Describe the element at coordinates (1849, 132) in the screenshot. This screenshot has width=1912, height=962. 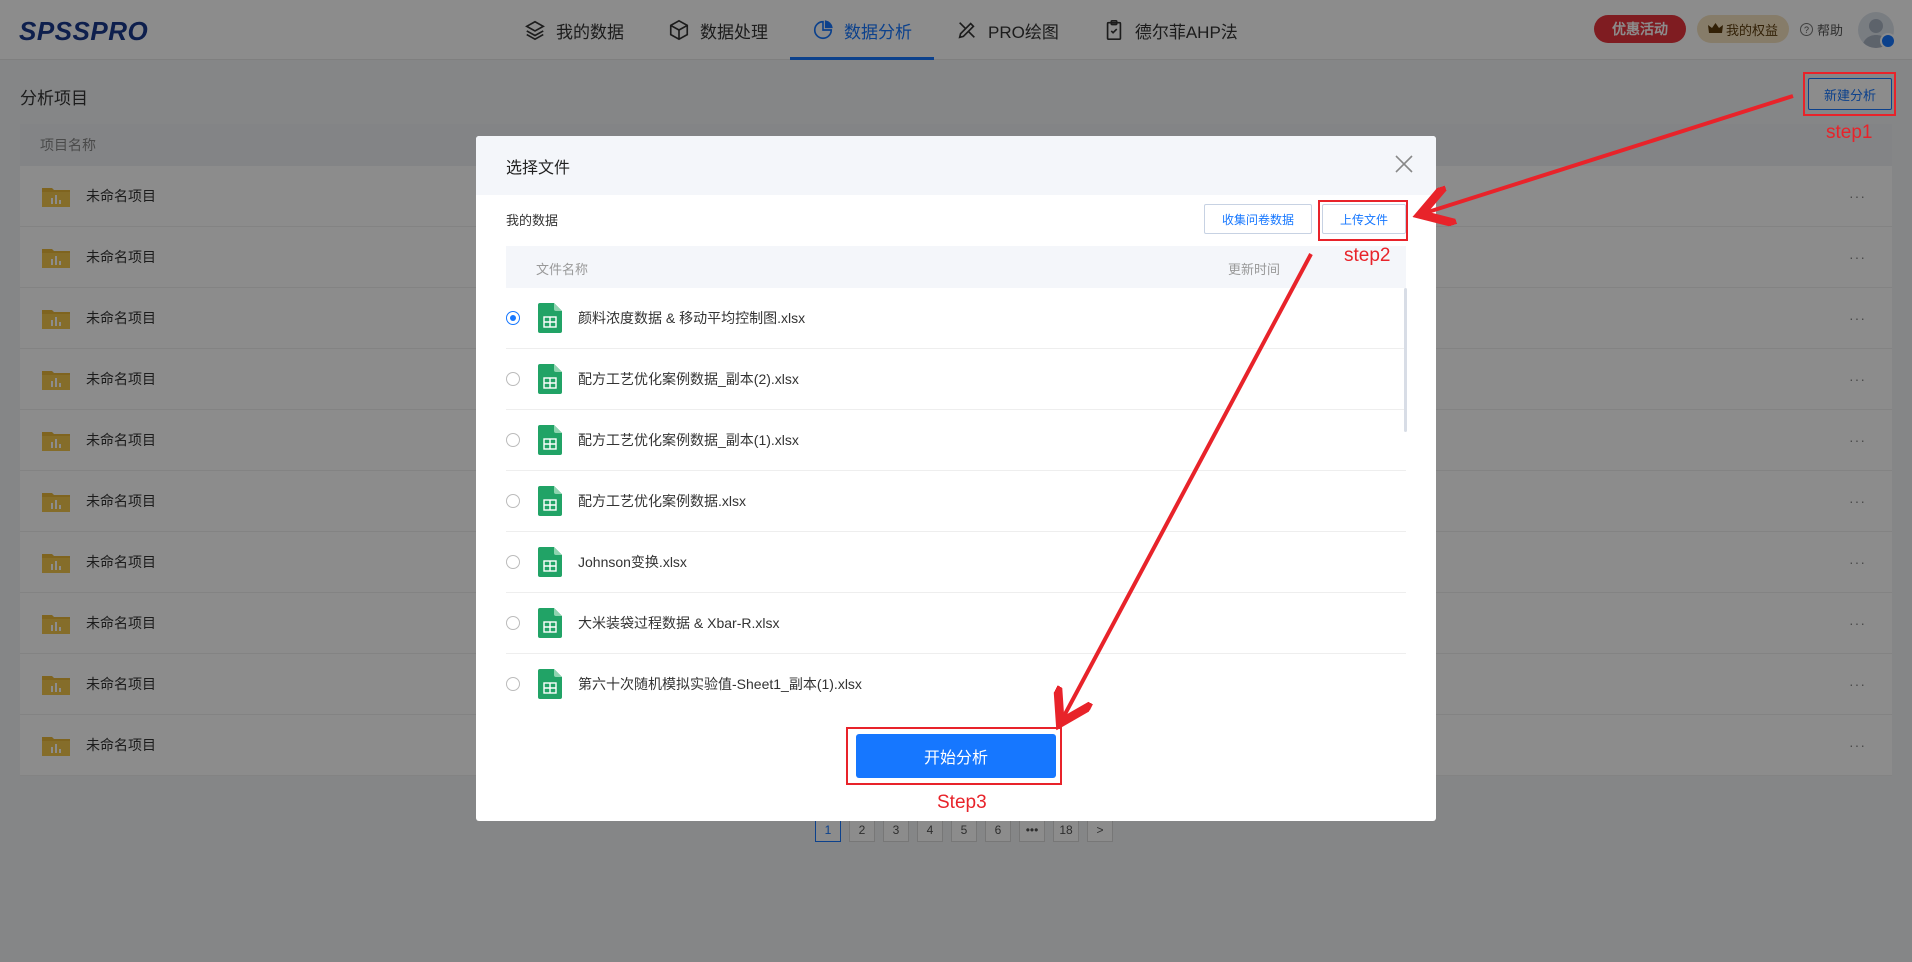
I see `step1-label: step1` at that location.